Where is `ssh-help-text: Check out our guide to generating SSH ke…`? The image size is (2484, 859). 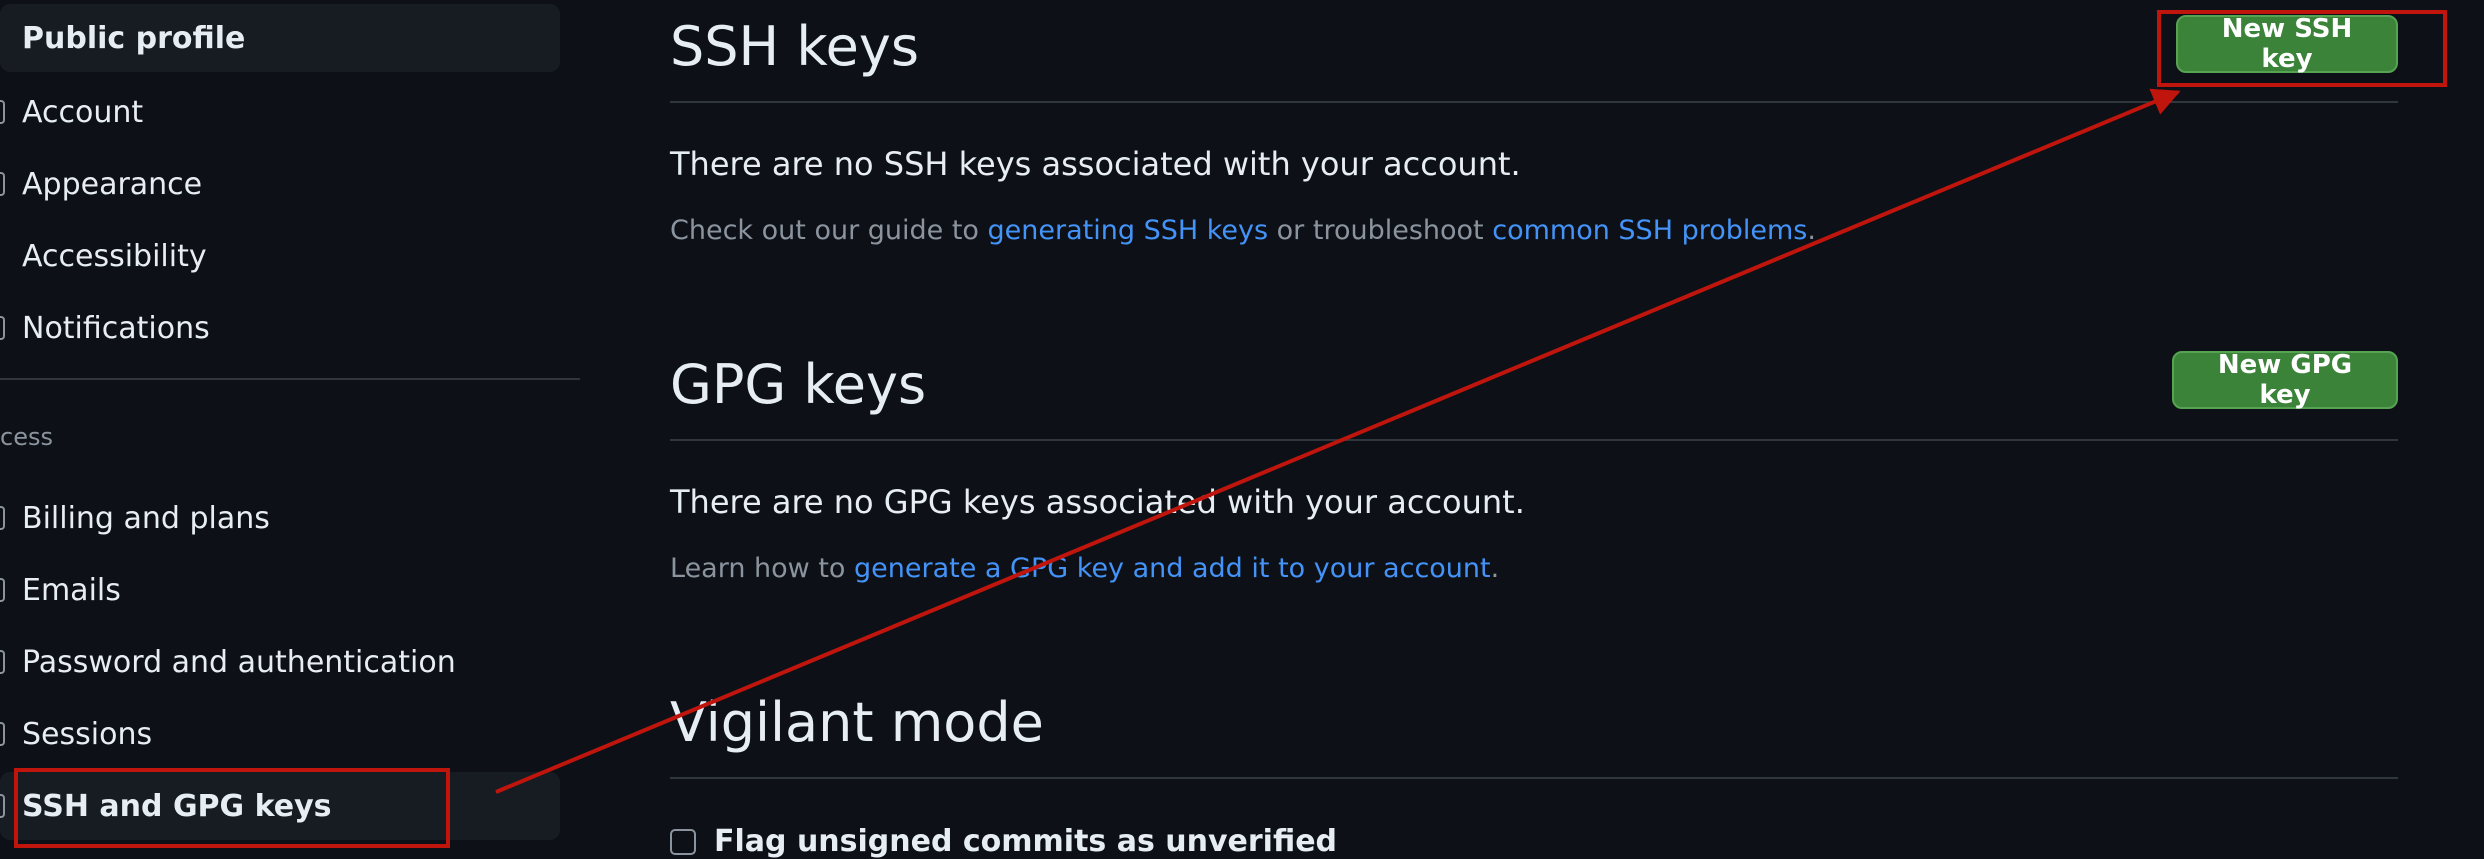
ssh-help-text: Check out our guide to generating SSH ke… is located at coordinates (1243, 230).